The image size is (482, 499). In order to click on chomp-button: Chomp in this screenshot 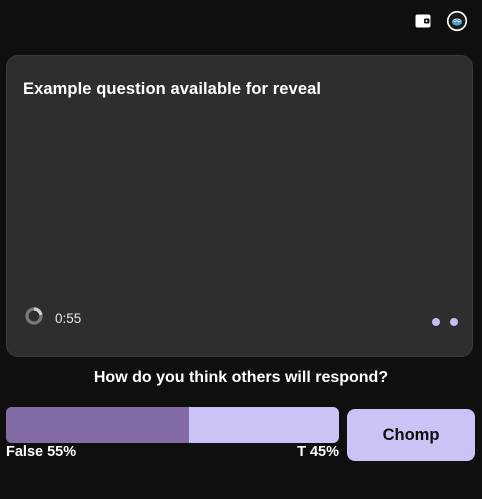, I will do `click(411, 435)`.